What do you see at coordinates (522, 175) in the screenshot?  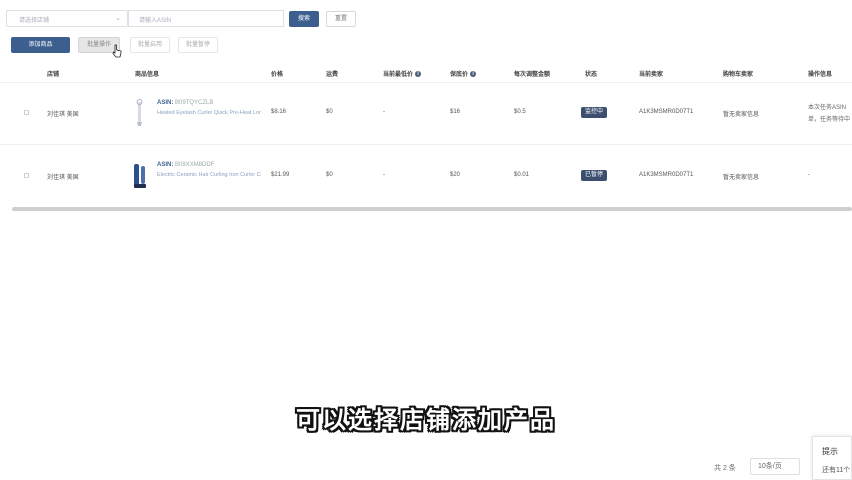 I see `cell-step: $0.01` at bounding box center [522, 175].